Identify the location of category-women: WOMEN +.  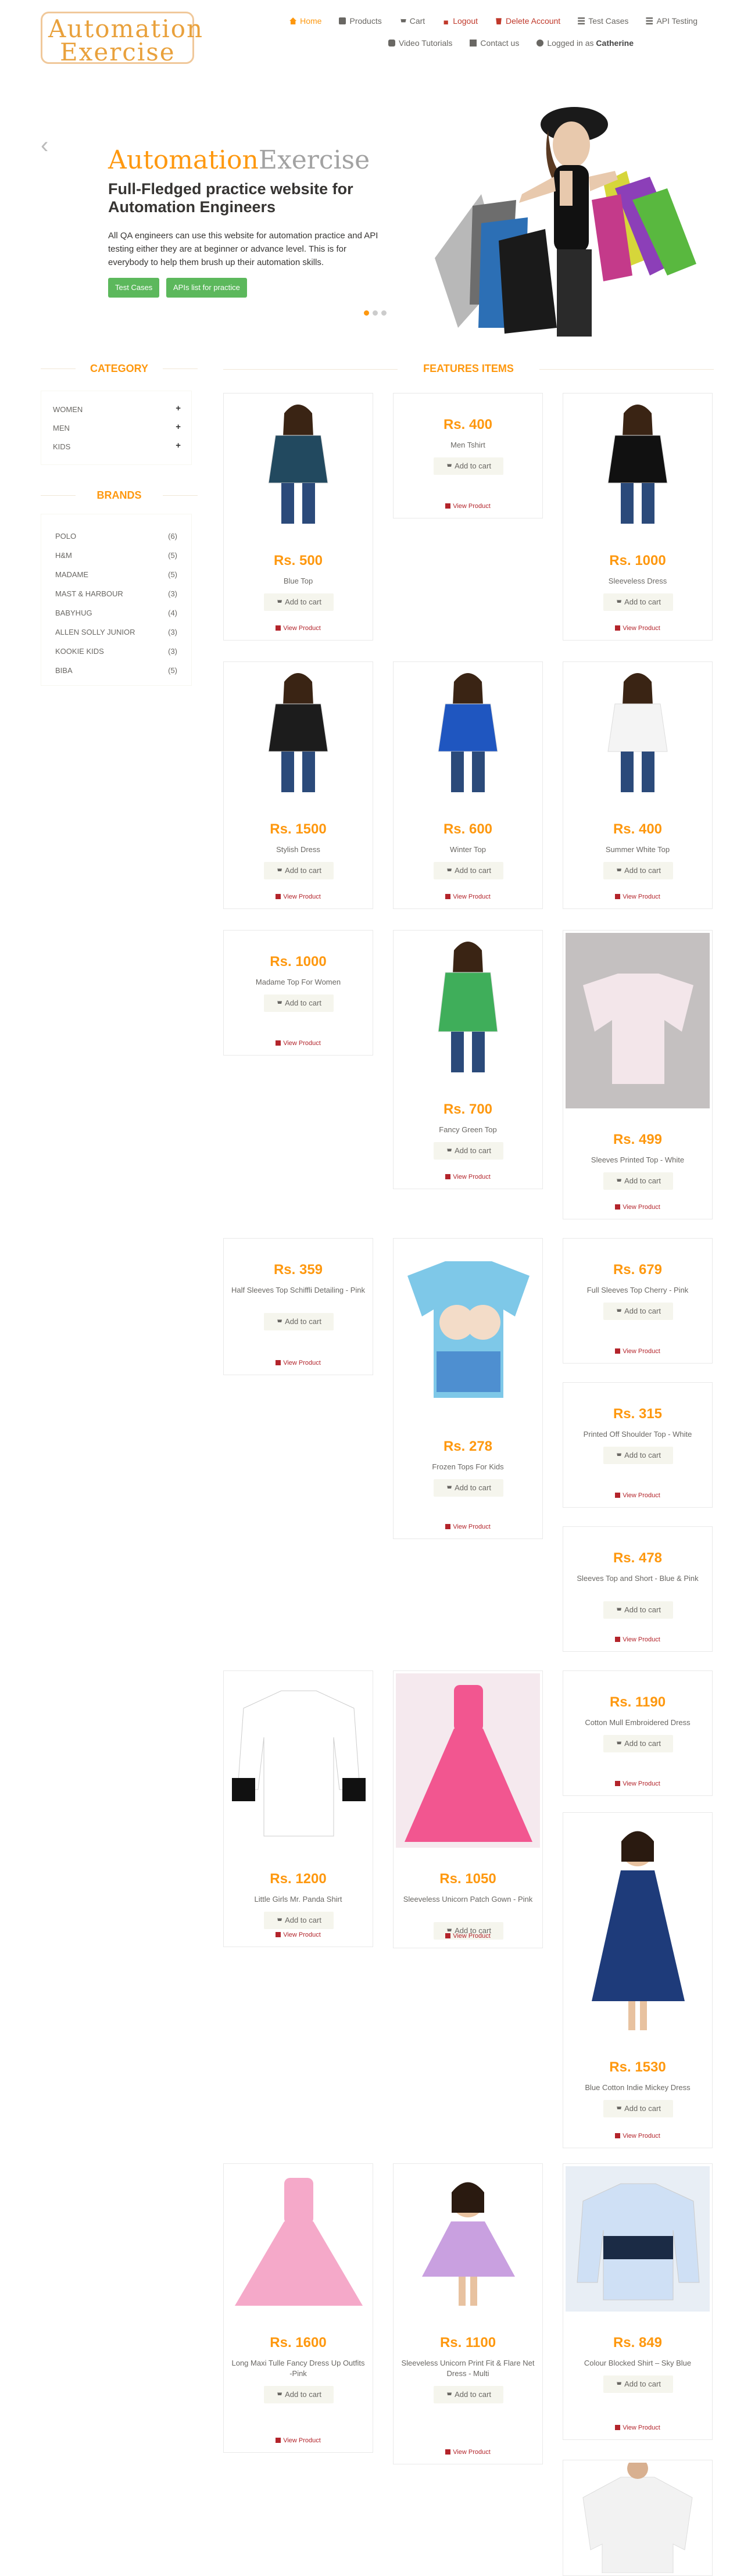
(117, 409).